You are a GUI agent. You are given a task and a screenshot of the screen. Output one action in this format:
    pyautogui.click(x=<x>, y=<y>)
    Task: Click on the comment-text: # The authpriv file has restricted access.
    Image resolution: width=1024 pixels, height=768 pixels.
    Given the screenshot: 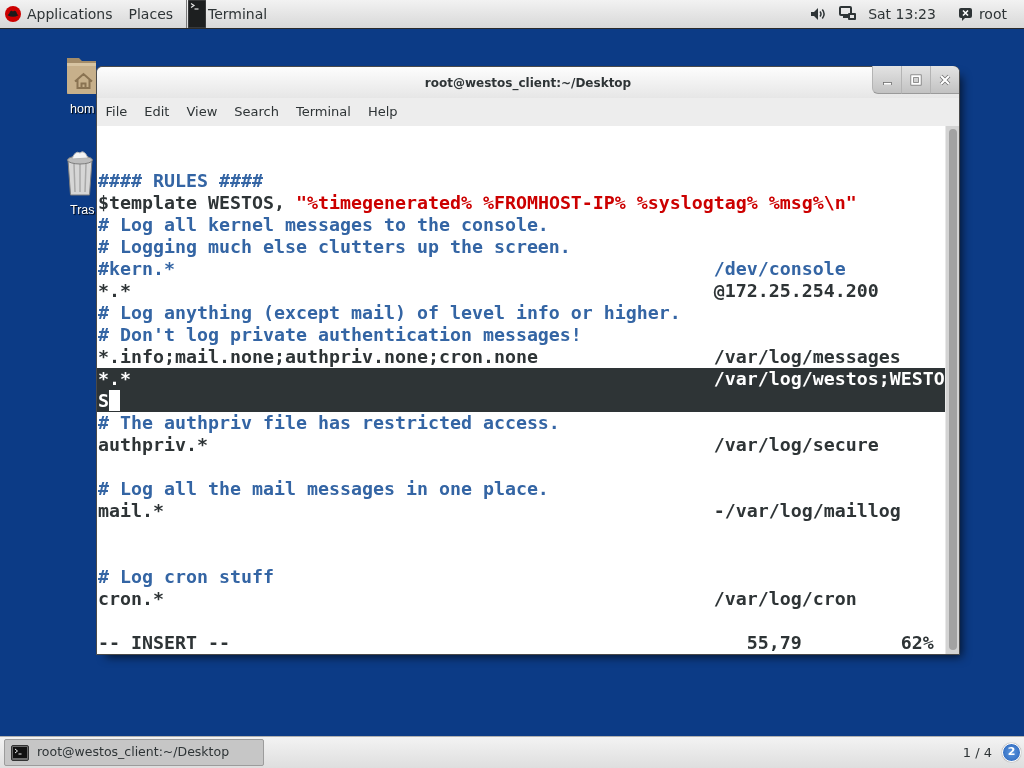 What is the action you would take?
    pyautogui.click(x=329, y=423)
    